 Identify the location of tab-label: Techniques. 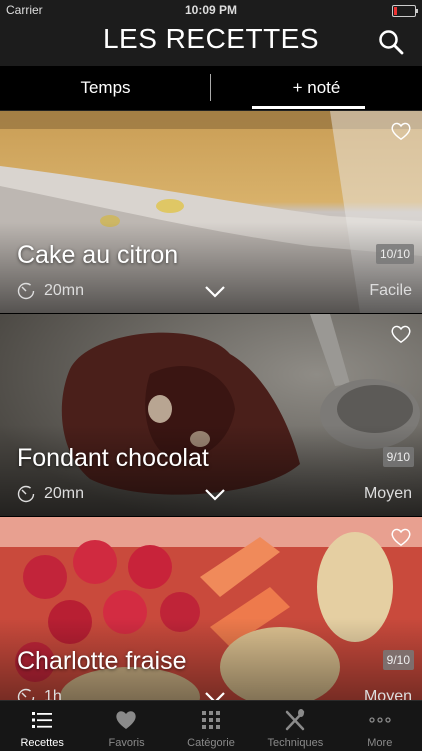
(295, 743).